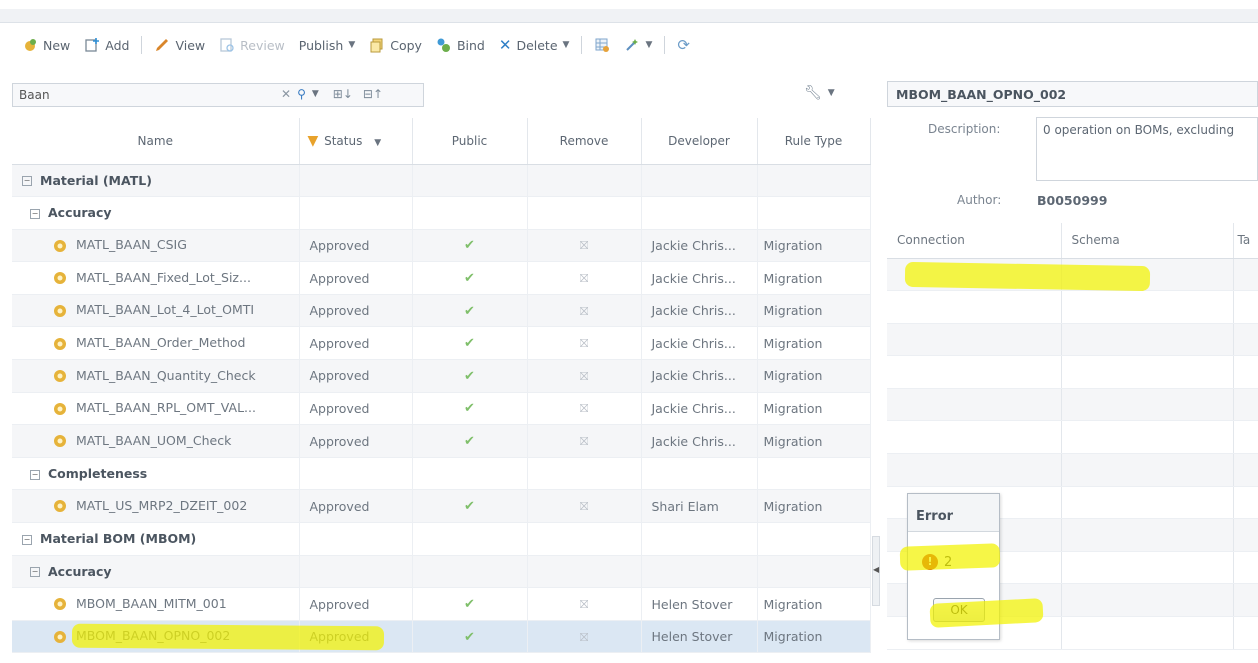  I want to click on ok-button: OK, so click(959, 610).